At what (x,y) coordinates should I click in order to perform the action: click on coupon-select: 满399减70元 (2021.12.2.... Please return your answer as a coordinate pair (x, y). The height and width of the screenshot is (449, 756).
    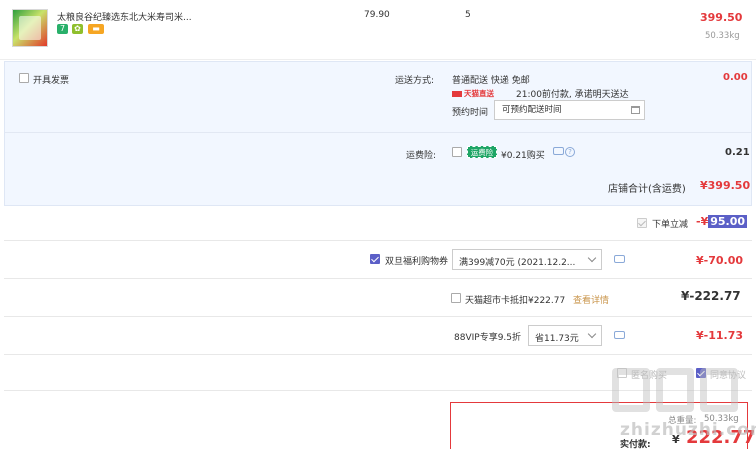
    Looking at the image, I should click on (527, 259).